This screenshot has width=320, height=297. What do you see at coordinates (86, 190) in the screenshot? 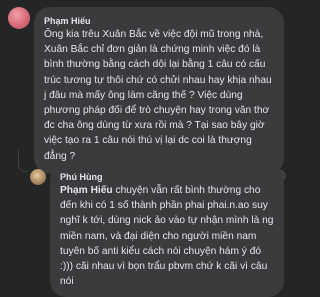
I see `mention-tag: Phạm Hiếu` at bounding box center [86, 190].